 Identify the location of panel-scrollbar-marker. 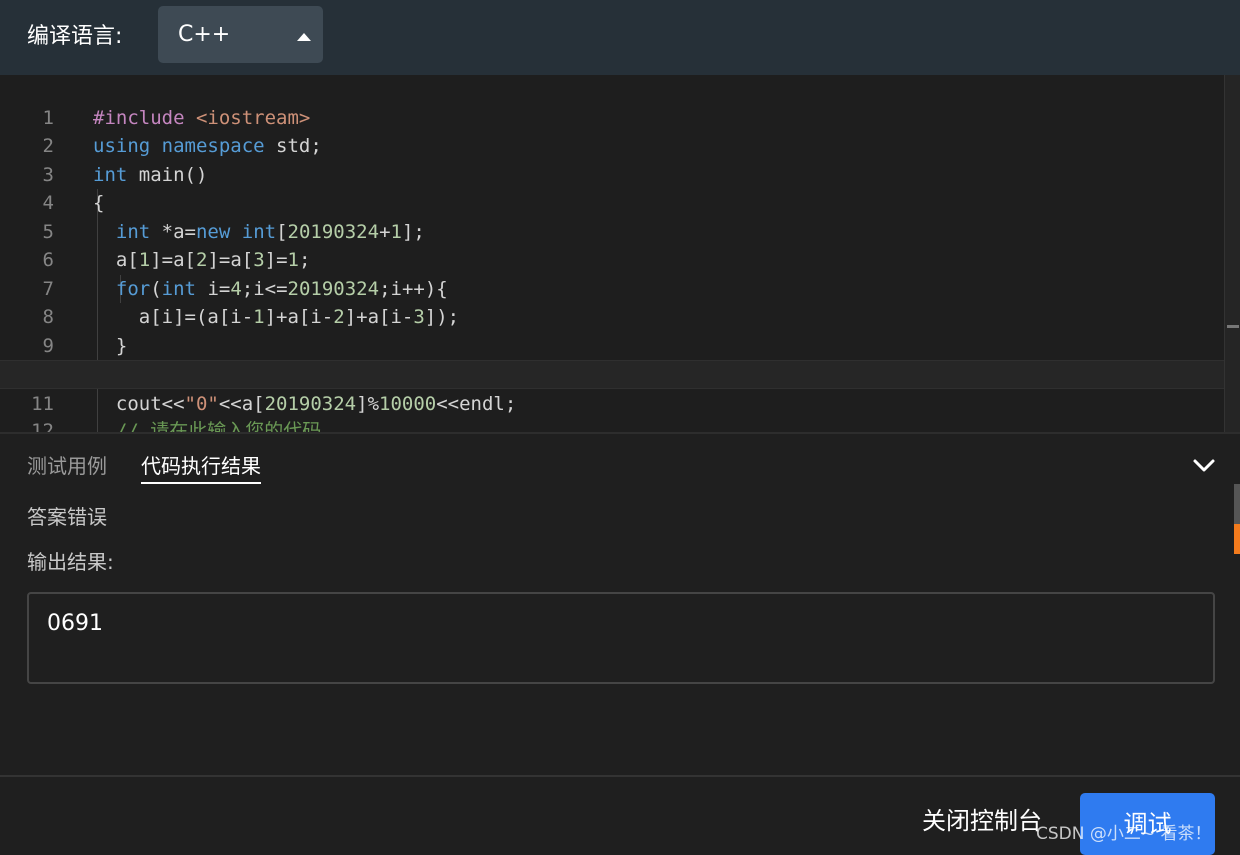
(1237, 539).